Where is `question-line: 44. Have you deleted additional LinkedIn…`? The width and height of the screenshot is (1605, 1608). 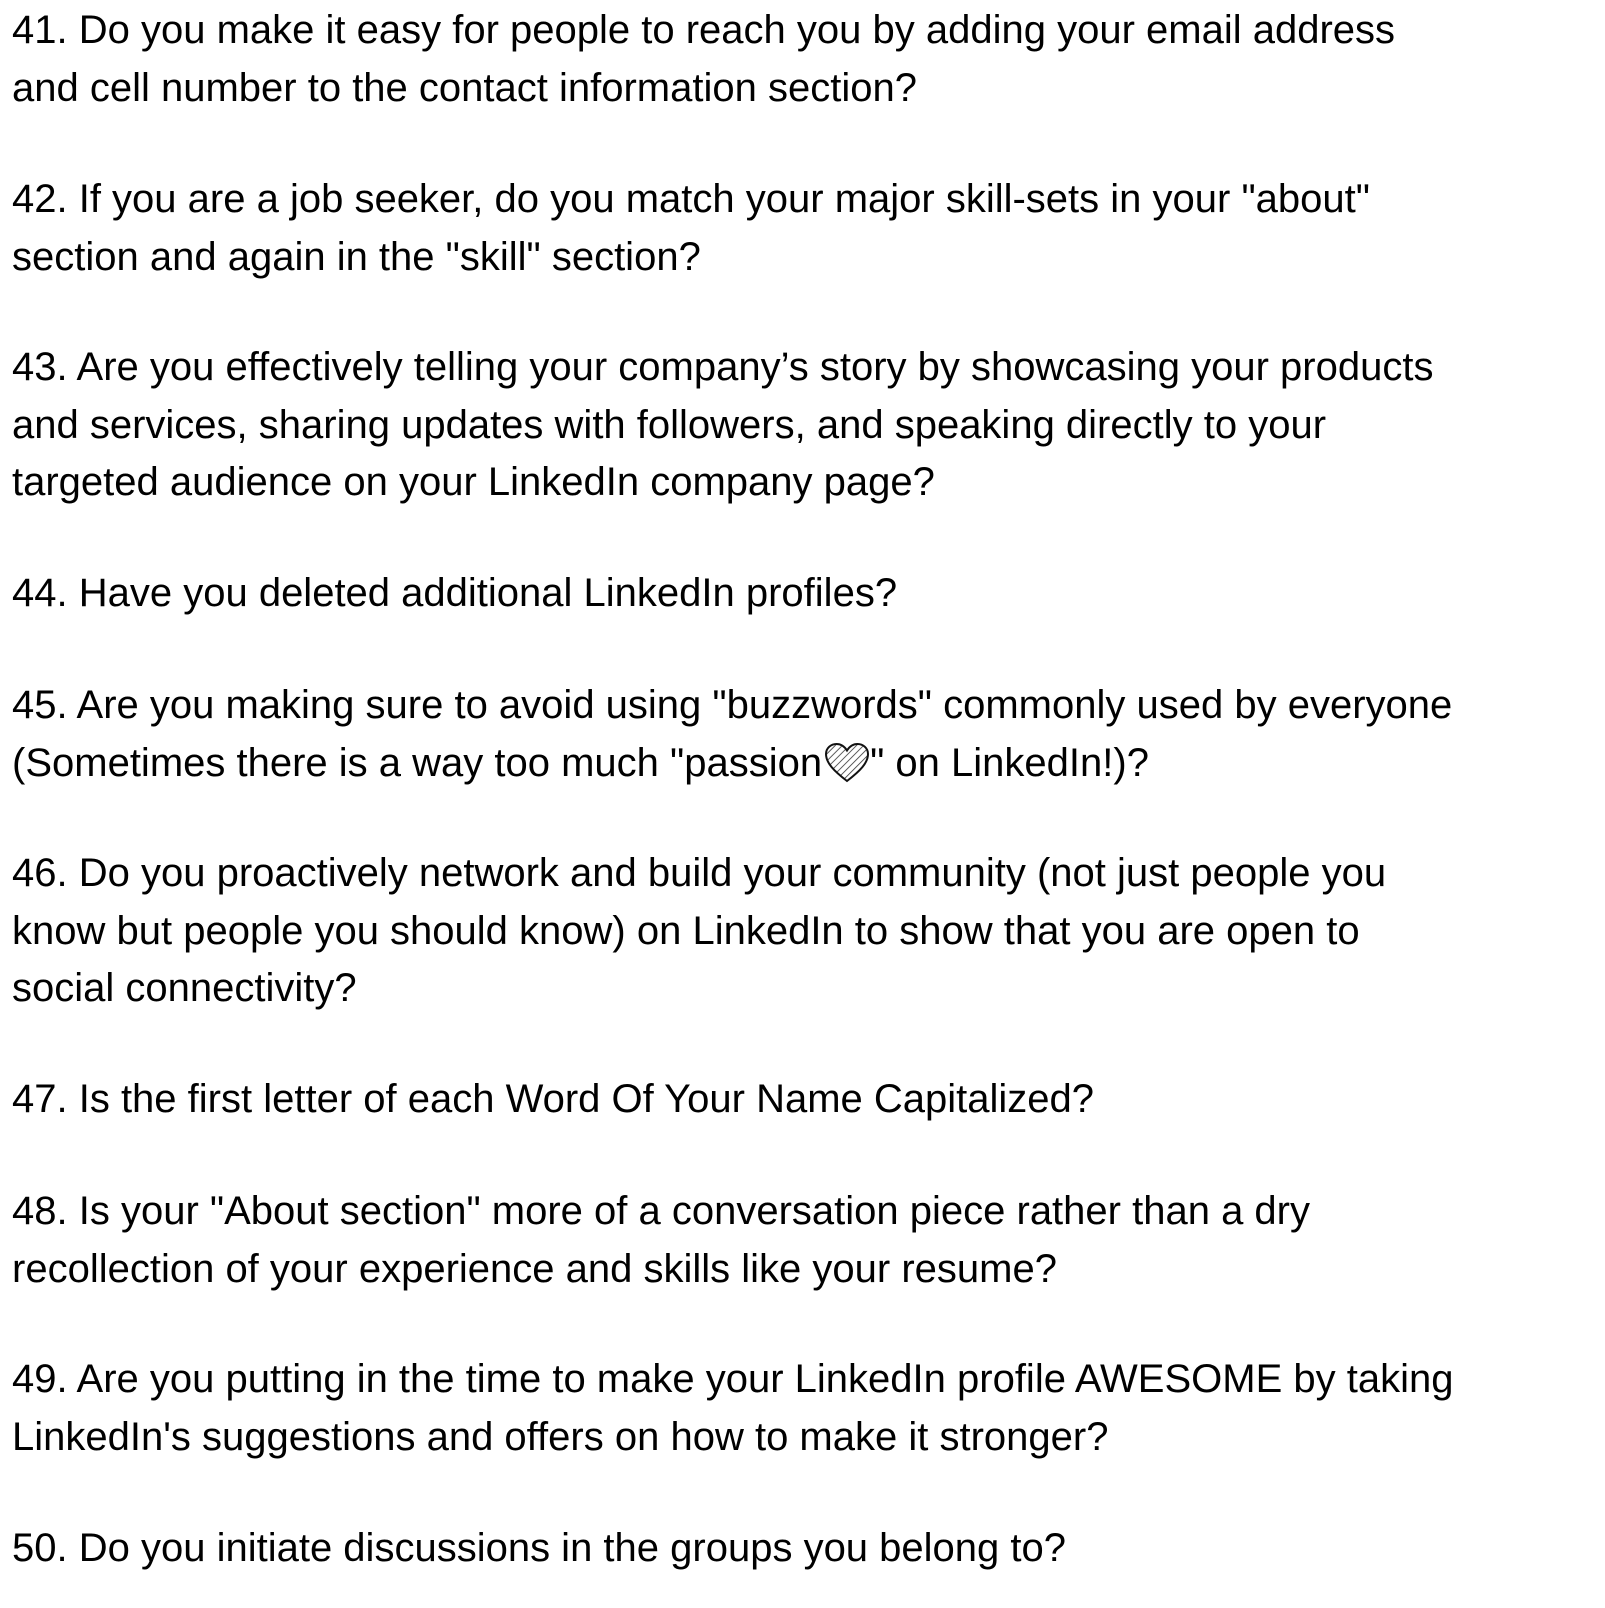
question-line: 44. Have you deleted additional LinkedIn… is located at coordinates (455, 593).